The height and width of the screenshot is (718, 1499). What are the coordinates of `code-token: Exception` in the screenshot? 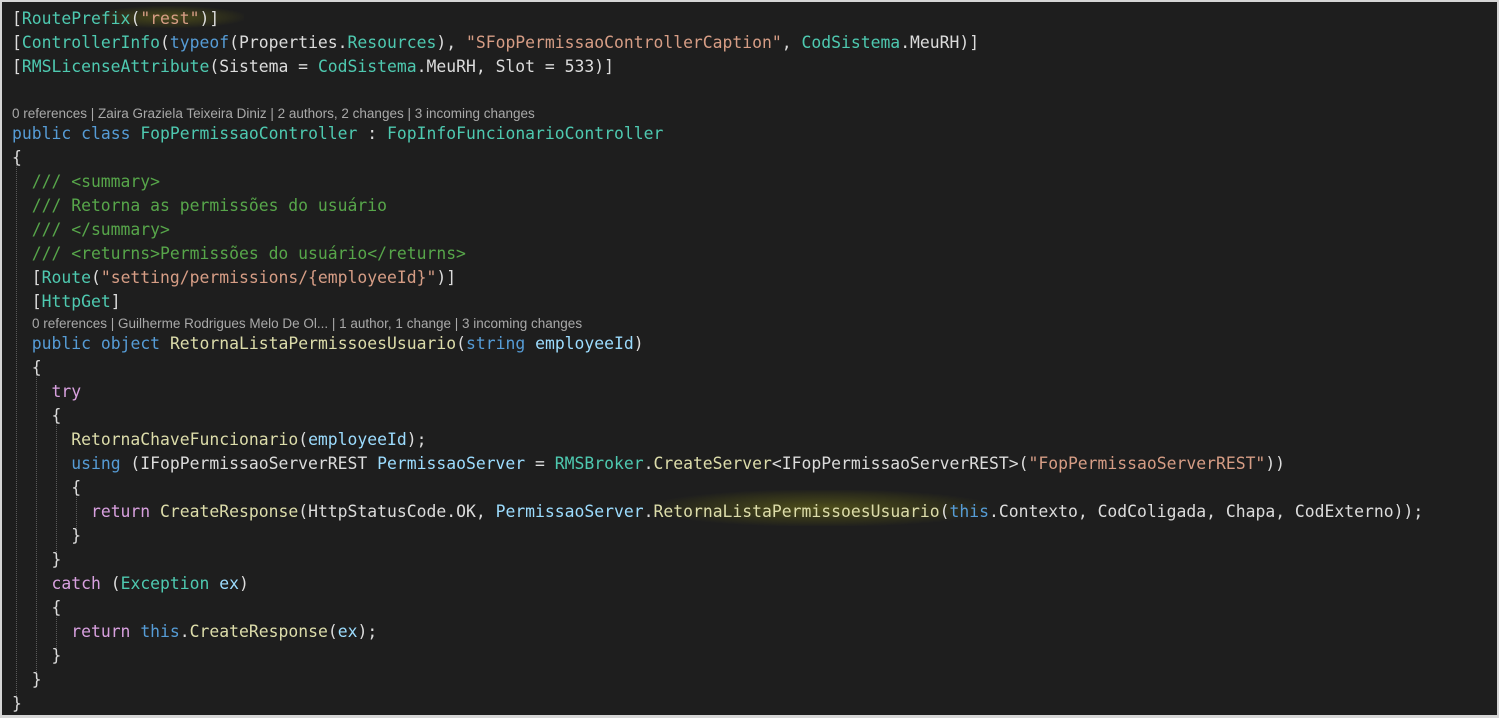 It's located at (165, 583).